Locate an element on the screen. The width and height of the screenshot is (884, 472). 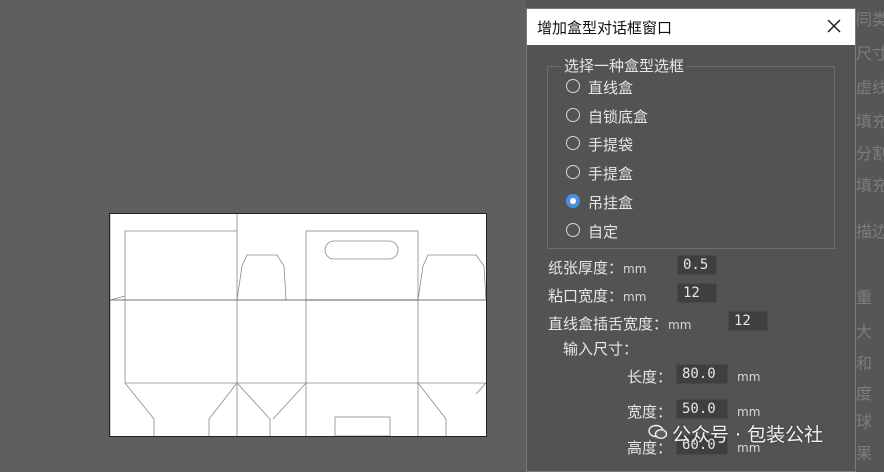
paper-thickness-text: 纸张厚度： is located at coordinates (586, 268).